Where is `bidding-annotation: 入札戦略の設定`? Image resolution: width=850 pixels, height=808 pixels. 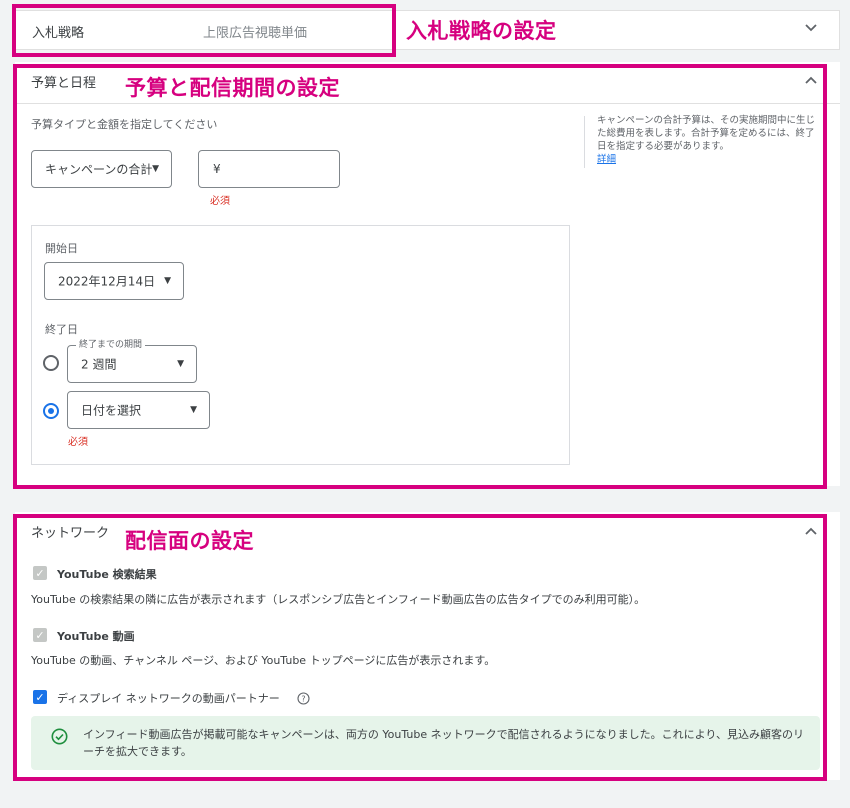
bidding-annotation: 入札戦略の設定 is located at coordinates (481, 31).